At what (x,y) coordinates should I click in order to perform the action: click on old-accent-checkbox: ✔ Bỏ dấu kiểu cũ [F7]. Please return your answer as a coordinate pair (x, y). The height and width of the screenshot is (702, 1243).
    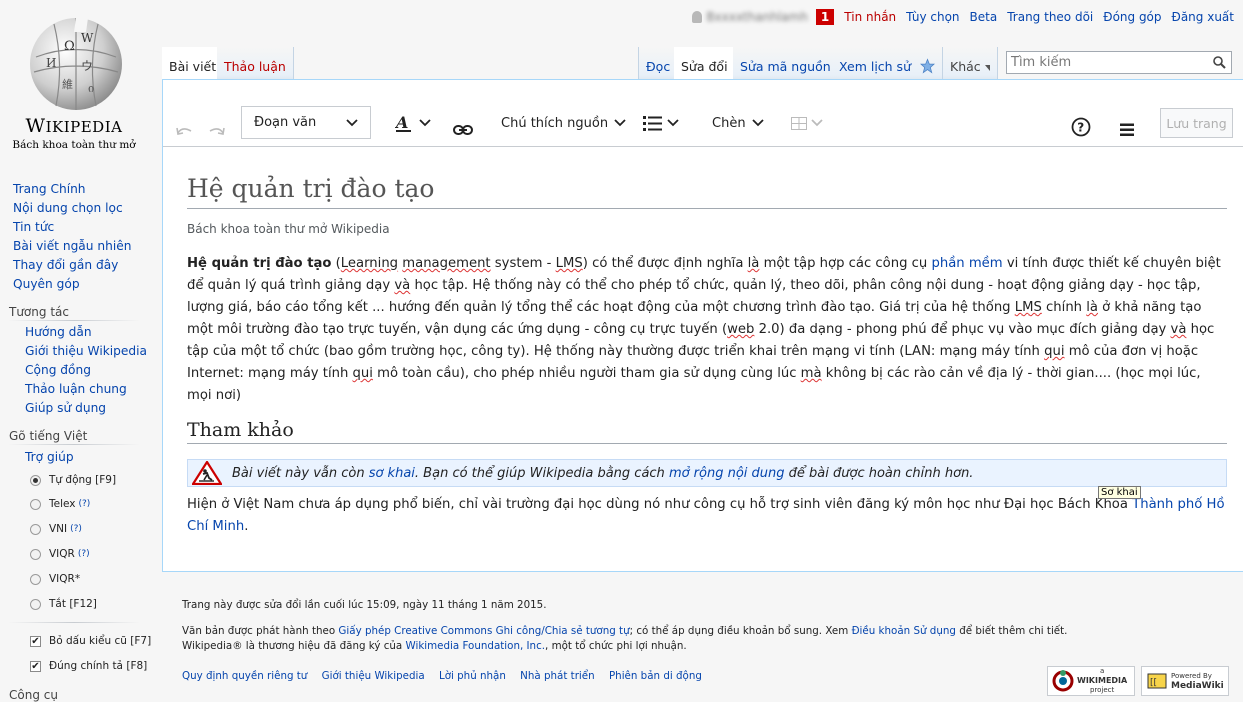
    Looking at the image, I should click on (90, 641).